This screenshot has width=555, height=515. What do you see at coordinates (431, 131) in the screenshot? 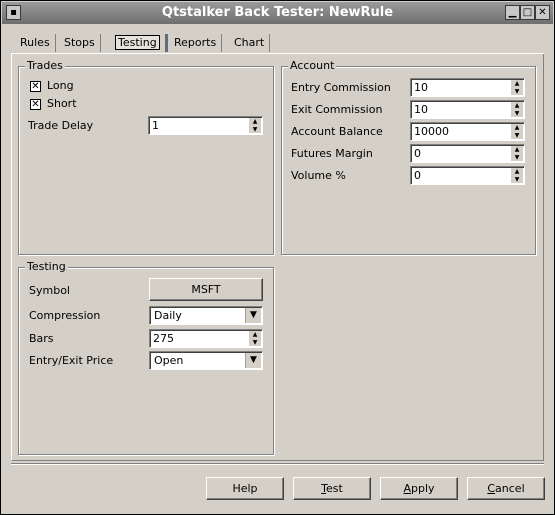
I see `account-balance-value: 10000` at bounding box center [431, 131].